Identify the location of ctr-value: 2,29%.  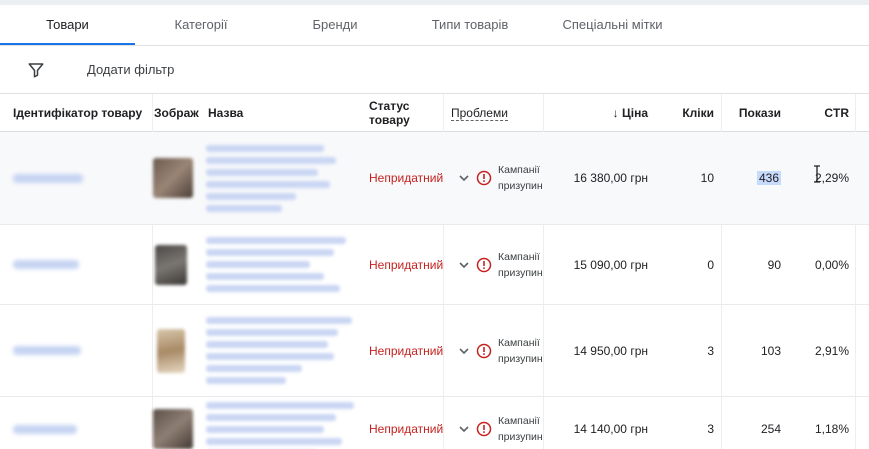
(831, 178).